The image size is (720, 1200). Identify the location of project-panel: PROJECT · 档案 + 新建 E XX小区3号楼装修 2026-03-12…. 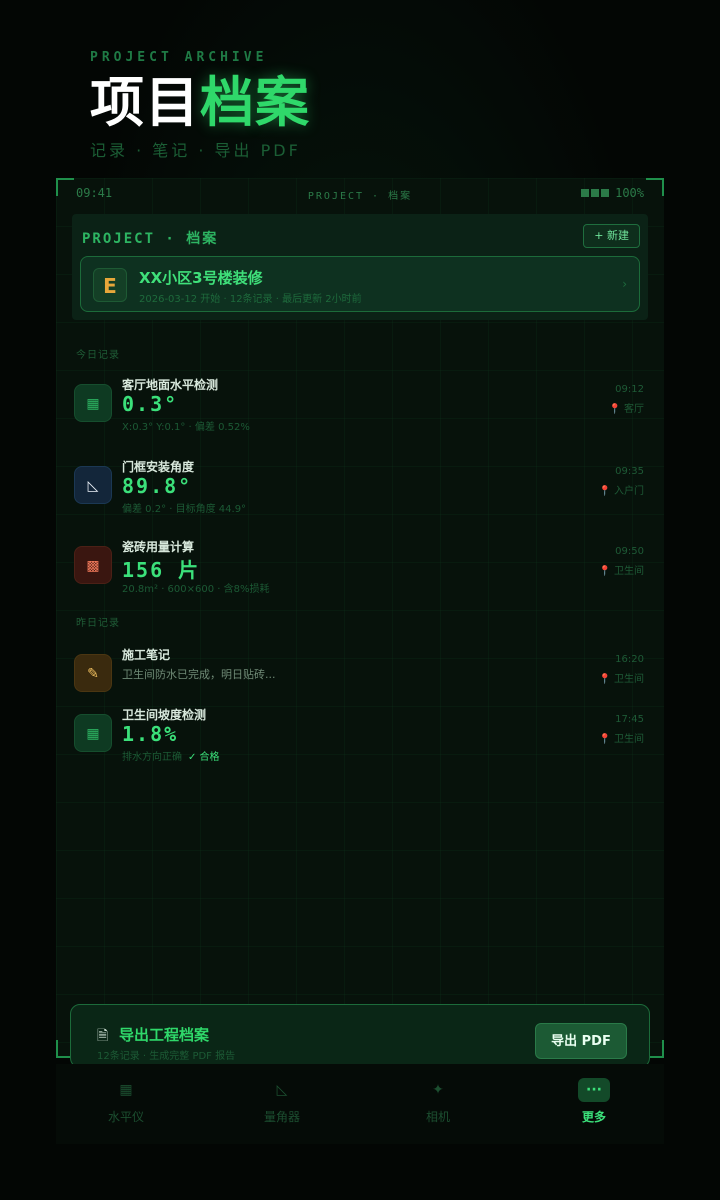
(360, 267).